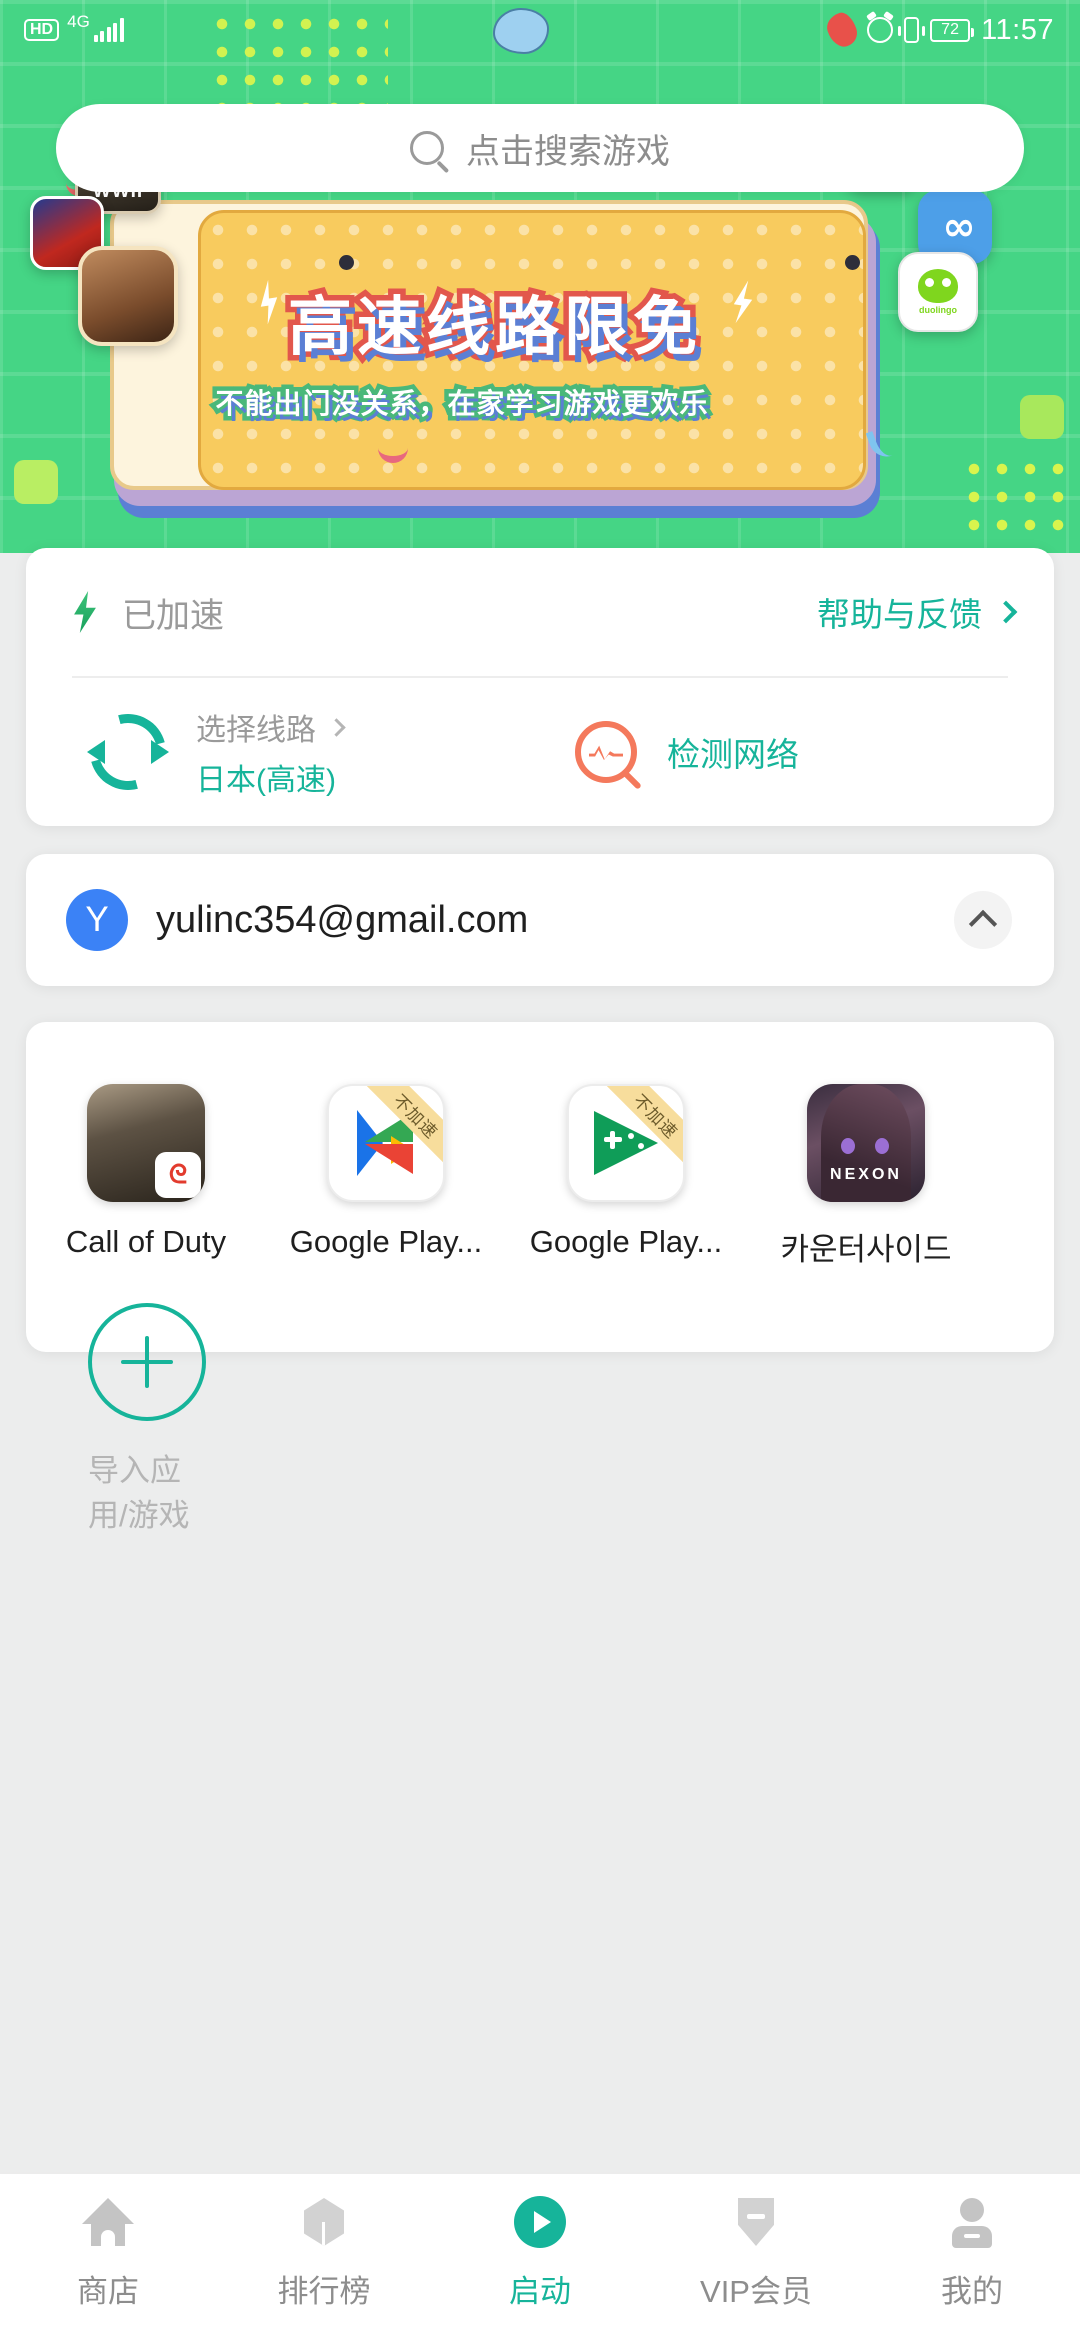 The image size is (1080, 2340). Describe the element at coordinates (346, 262) in the screenshot. I see `banner-dot-left` at that location.